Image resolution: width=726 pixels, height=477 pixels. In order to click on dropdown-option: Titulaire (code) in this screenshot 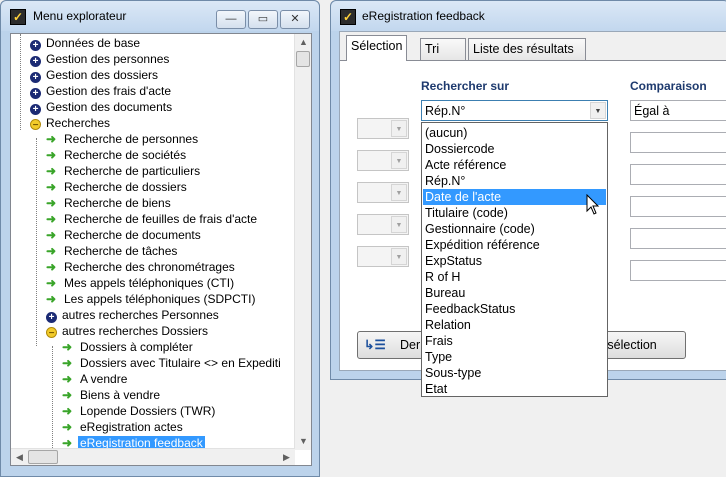, I will do `click(514, 213)`.